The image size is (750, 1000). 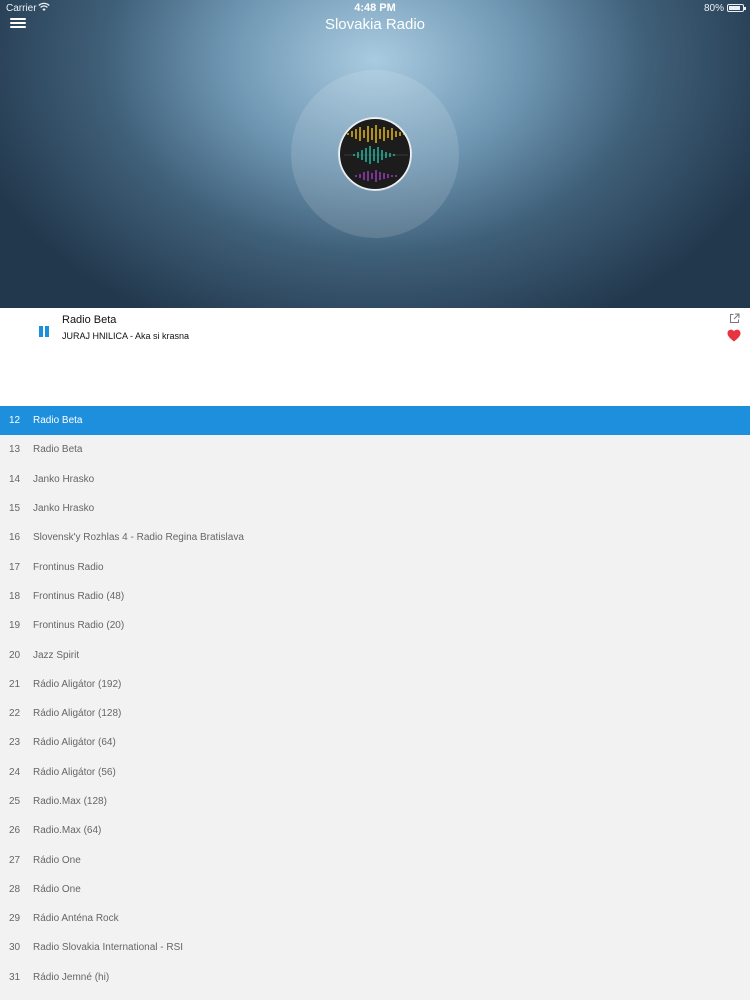 What do you see at coordinates (375, 684) in the screenshot?
I see `station-list-item: 21 Rádio Aligátor (192)` at bounding box center [375, 684].